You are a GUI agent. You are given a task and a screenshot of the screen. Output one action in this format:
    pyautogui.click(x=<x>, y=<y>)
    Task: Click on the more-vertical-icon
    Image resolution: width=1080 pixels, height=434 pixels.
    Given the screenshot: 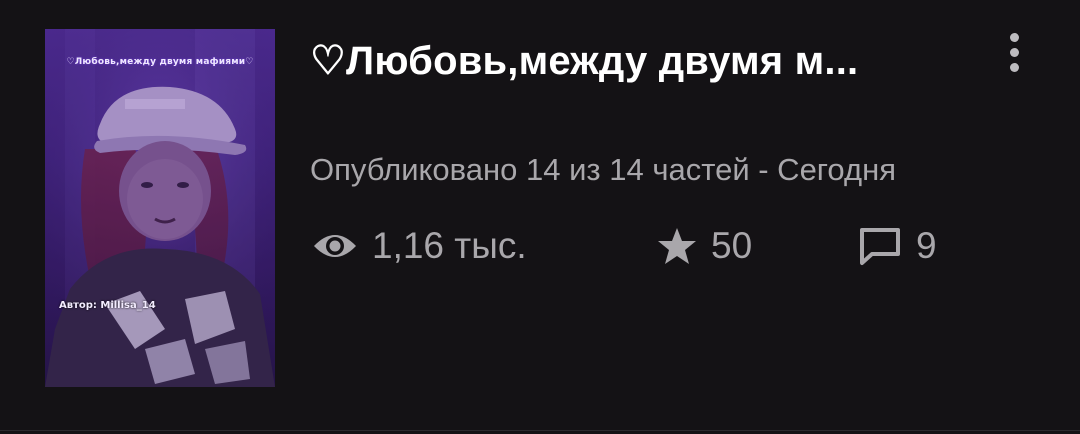 What is the action you would take?
    pyautogui.click(x=1014, y=37)
    